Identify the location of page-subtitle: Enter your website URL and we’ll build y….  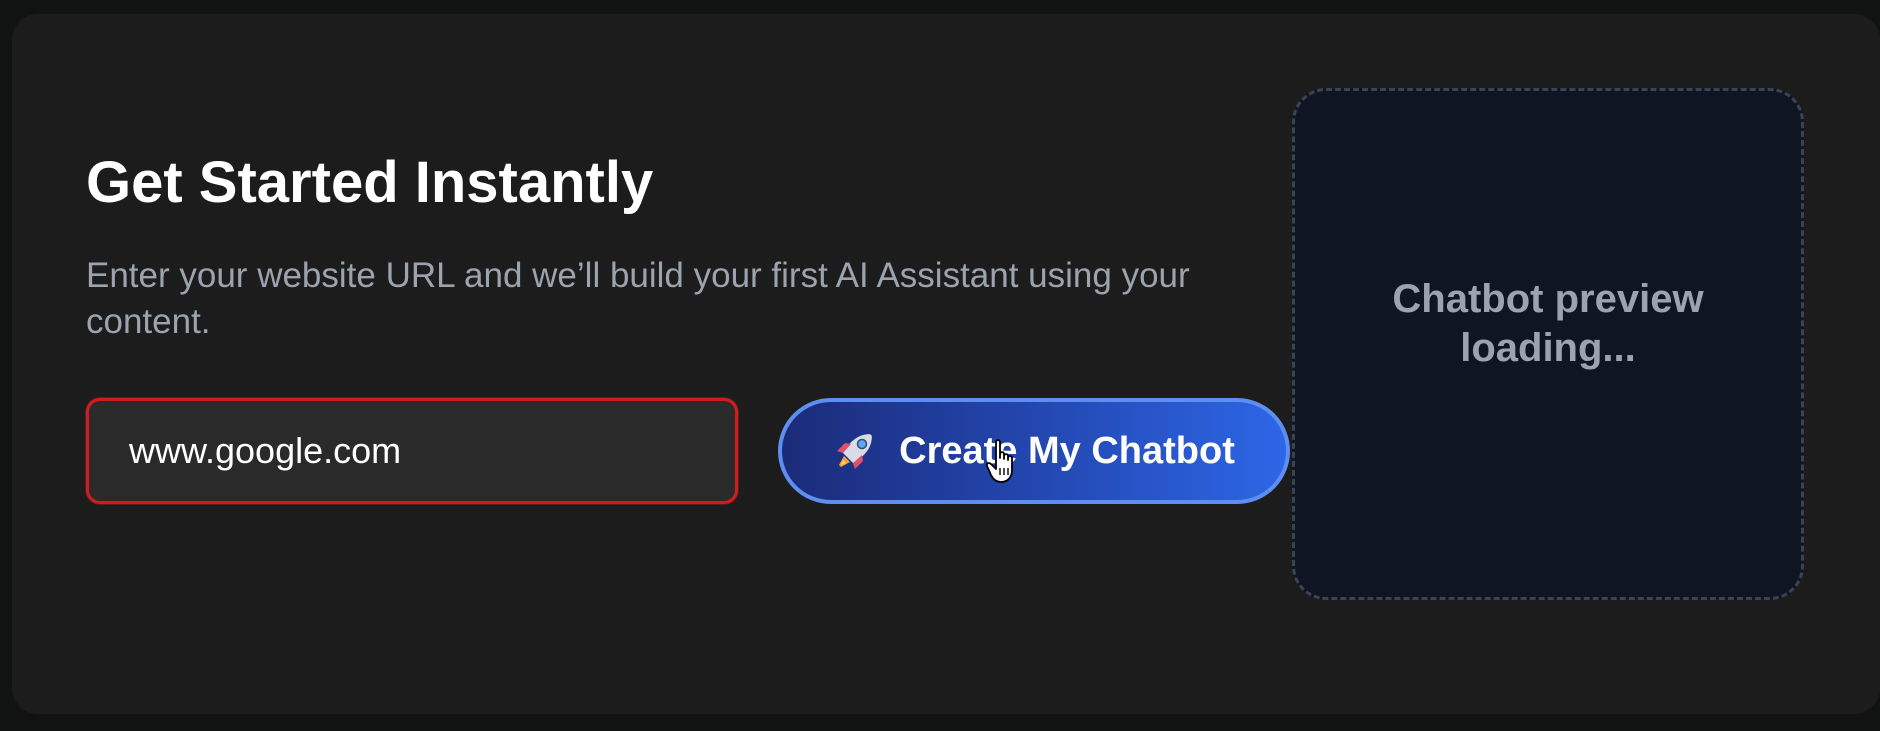
(638, 298).